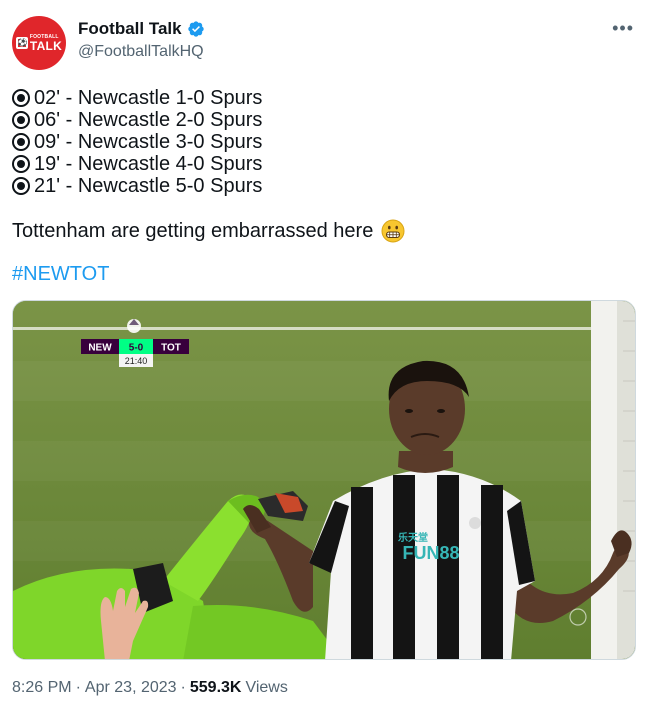 This screenshot has height=715, width=650. I want to click on home-team-abbr: NEW, so click(100, 348).